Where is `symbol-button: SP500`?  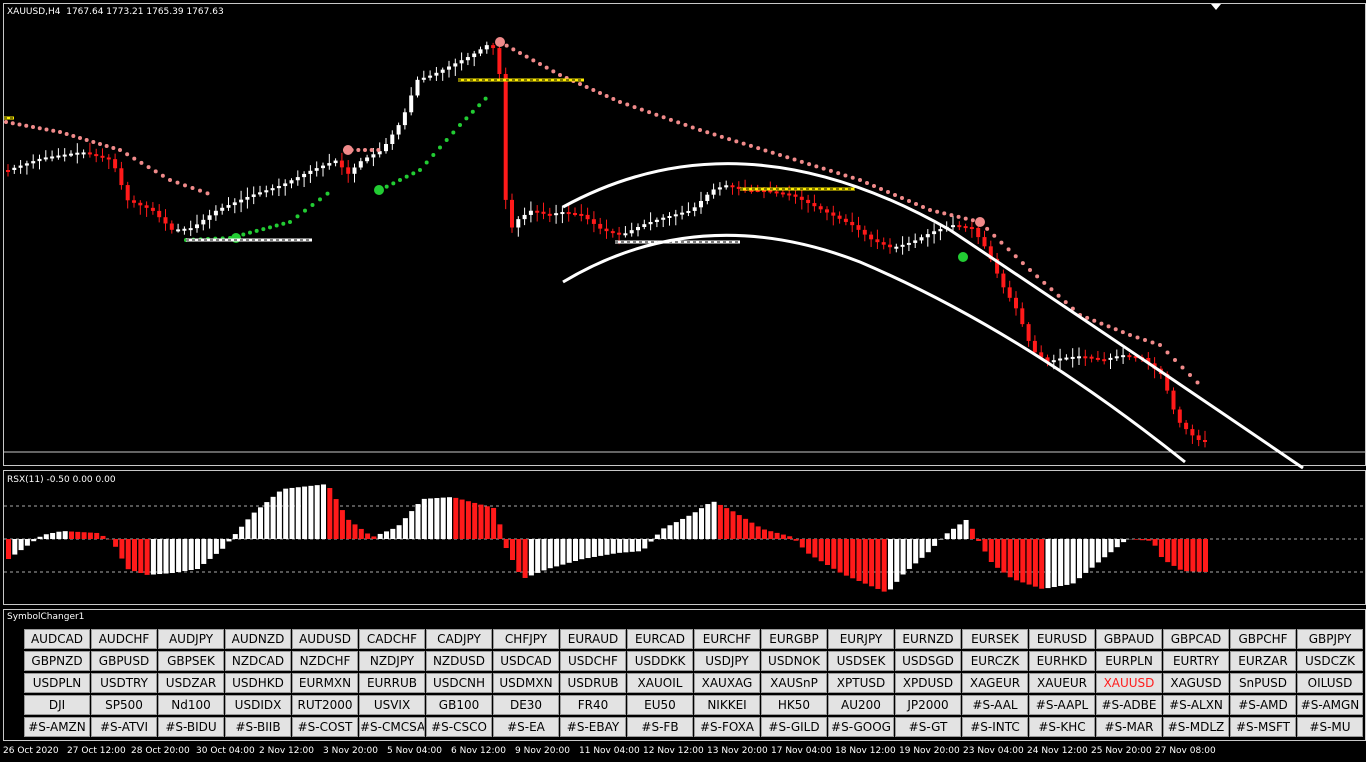 symbol-button: SP500 is located at coordinates (124, 705).